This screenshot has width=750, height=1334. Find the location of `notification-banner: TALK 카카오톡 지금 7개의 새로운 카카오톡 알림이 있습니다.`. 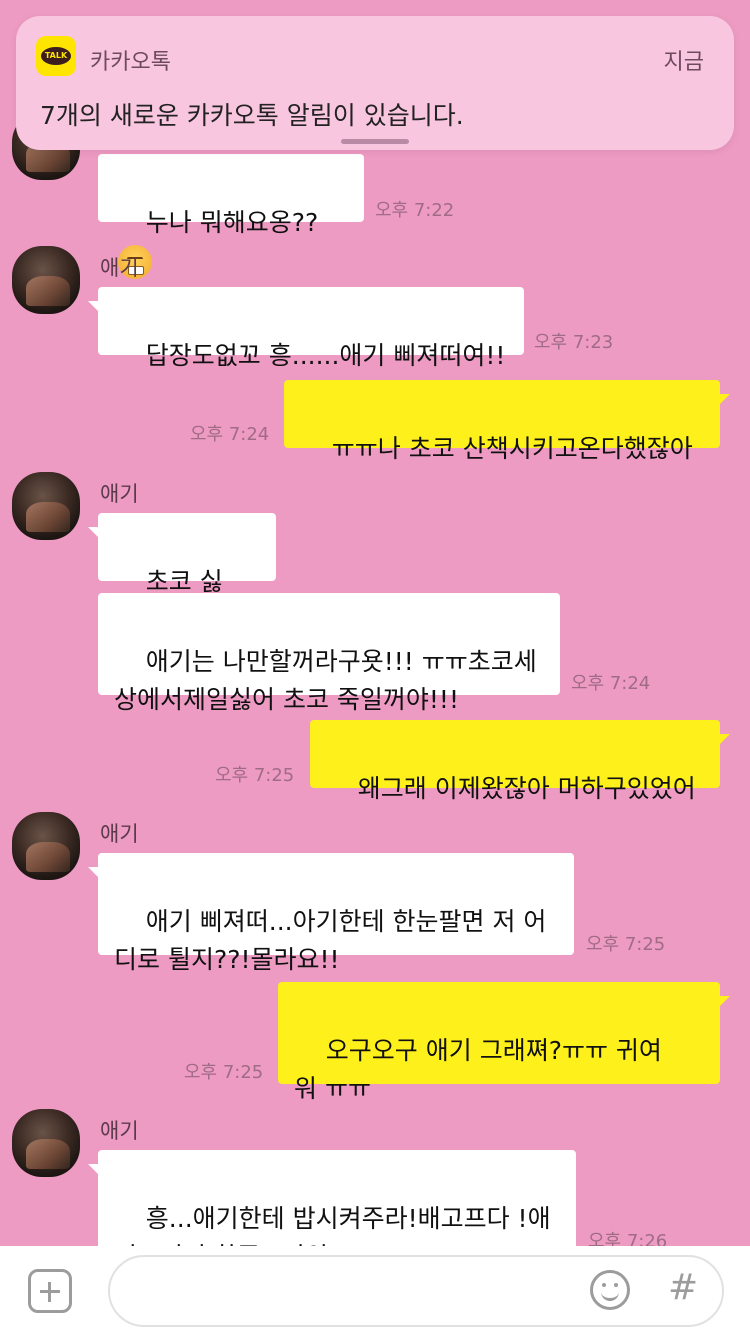

notification-banner: TALK 카카오톡 지금 7개의 새로운 카카오톡 알림이 있습니다. is located at coordinates (375, 83).